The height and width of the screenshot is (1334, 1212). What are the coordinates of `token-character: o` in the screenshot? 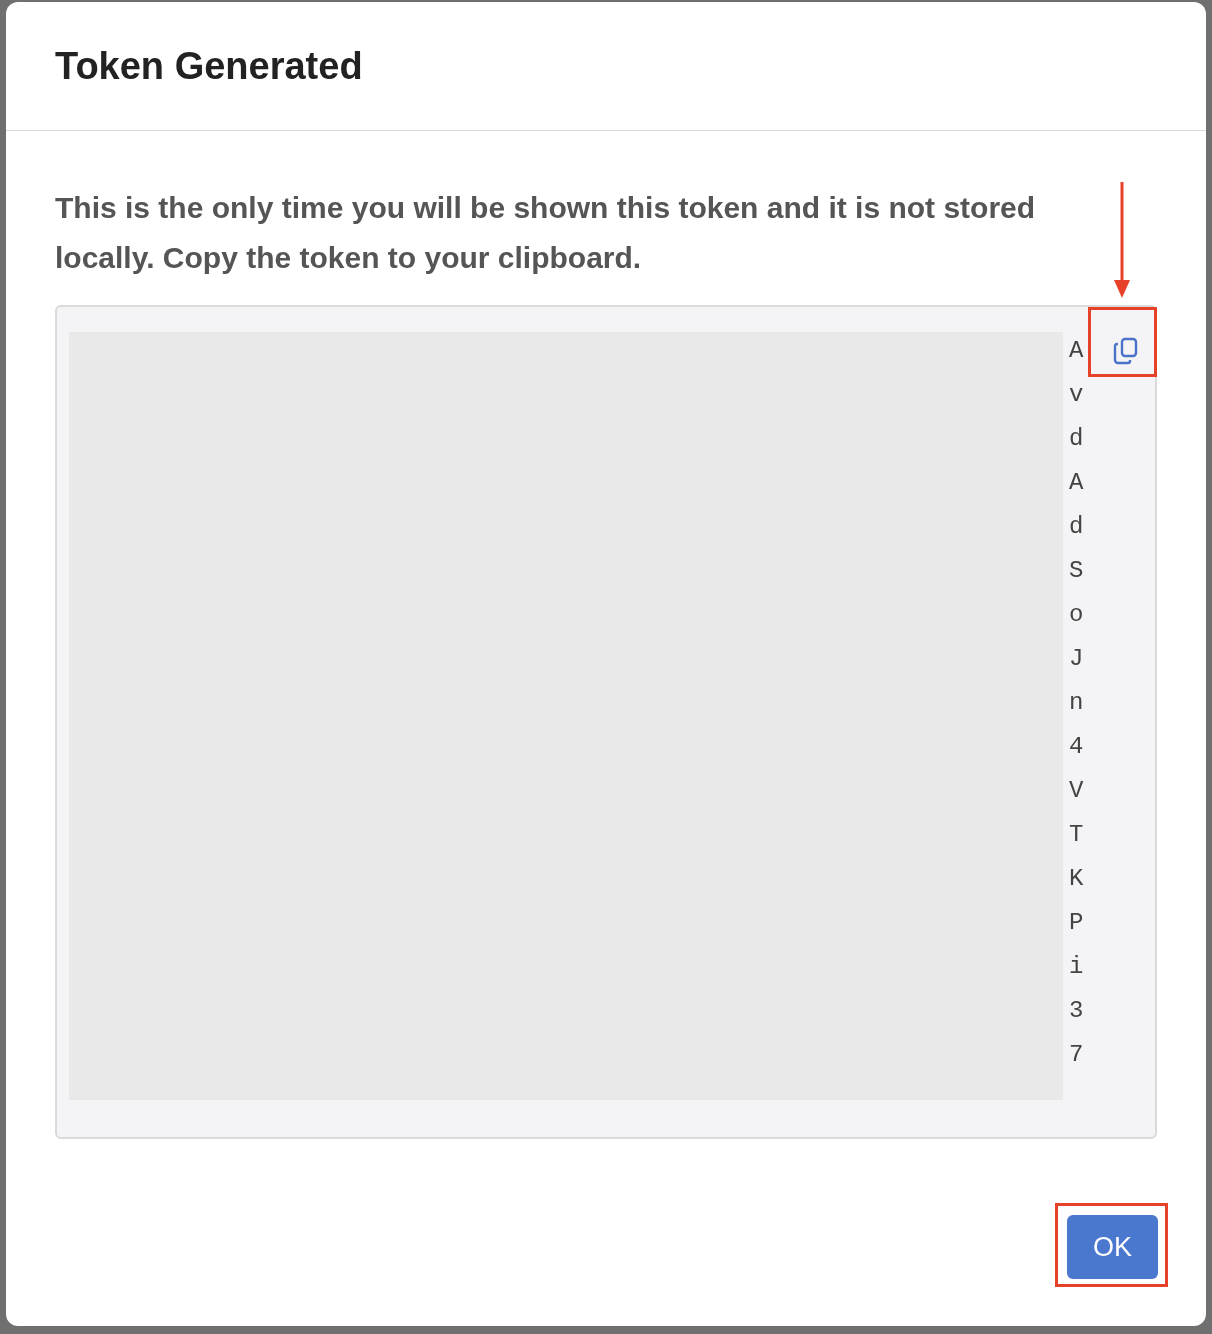 It's located at (1076, 615).